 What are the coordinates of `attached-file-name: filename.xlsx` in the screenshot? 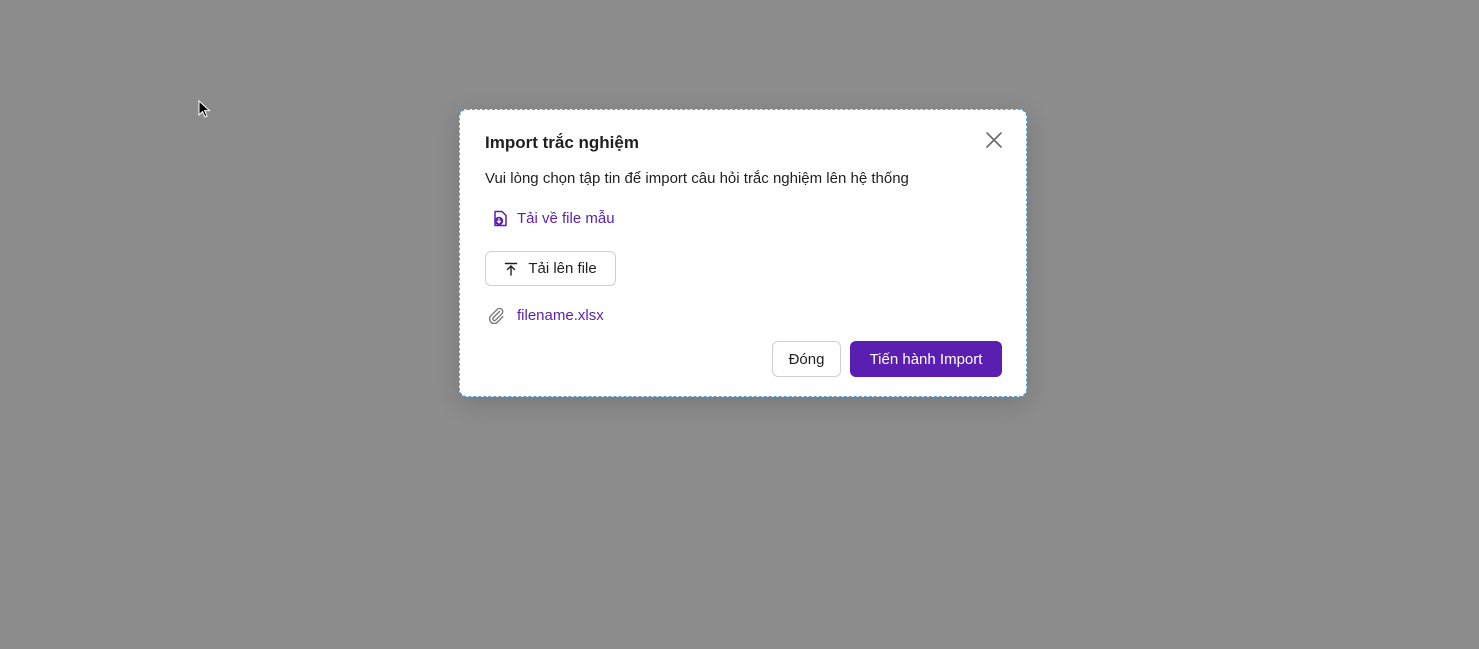 It's located at (560, 315).